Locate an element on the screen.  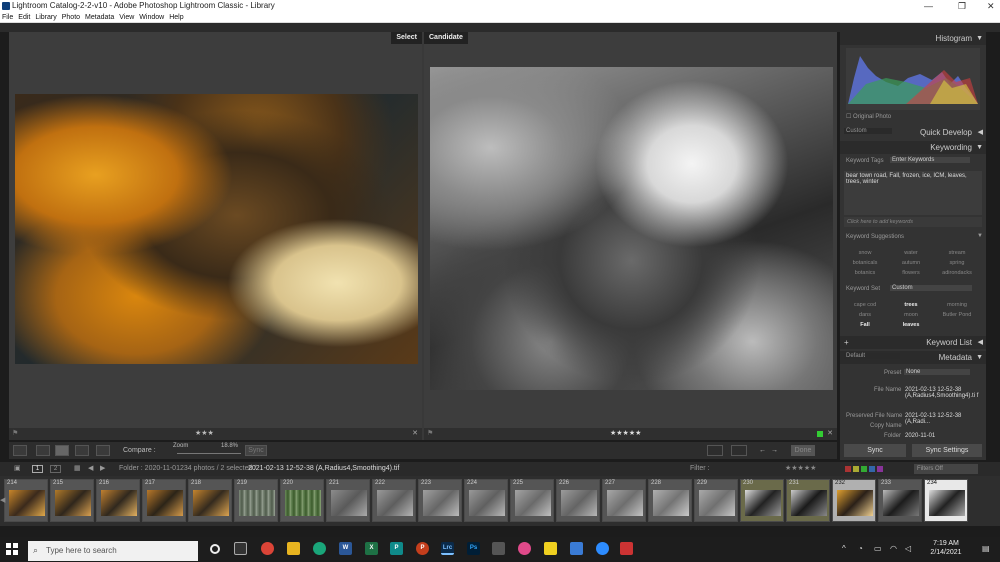
start-icon is located at coordinates (12, 549).